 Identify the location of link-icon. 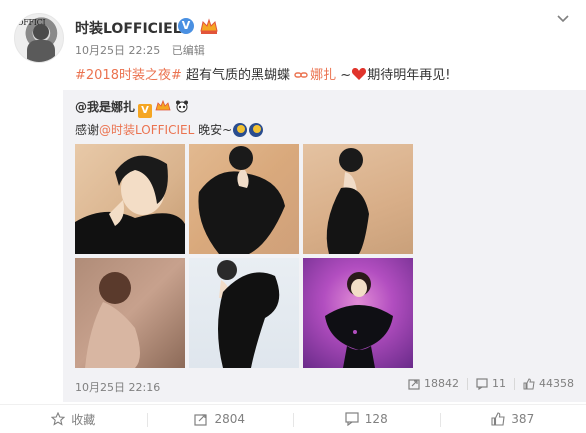
(301, 75).